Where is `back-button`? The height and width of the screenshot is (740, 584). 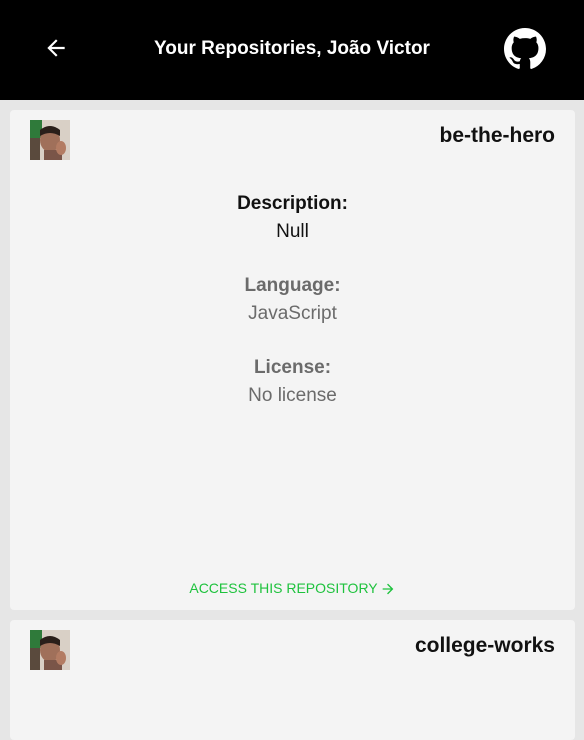 back-button is located at coordinates (56, 48).